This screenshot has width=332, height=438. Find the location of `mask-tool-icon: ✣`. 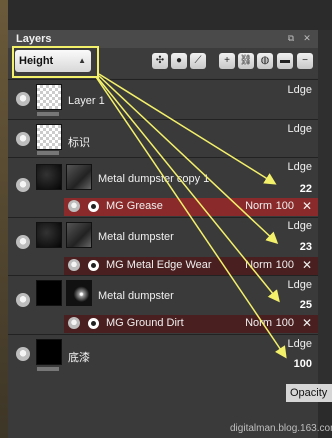

mask-tool-icon: ✣ is located at coordinates (160, 61).